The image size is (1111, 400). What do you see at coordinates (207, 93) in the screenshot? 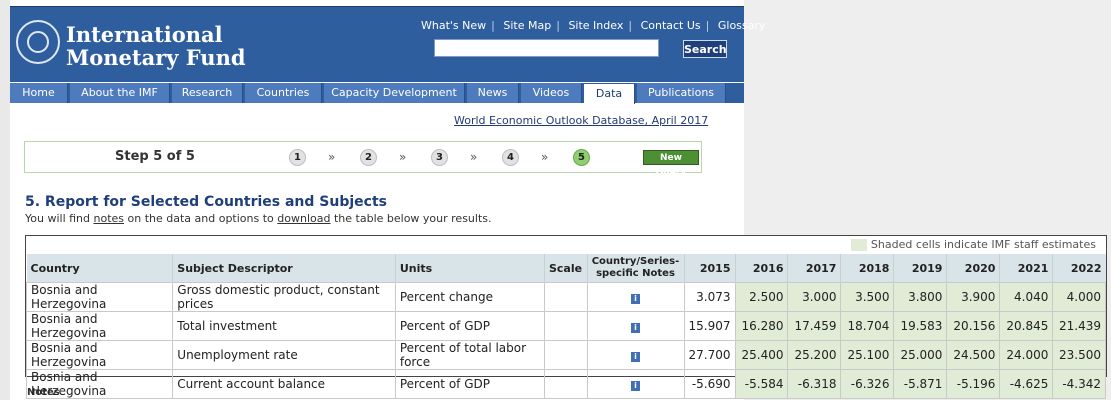
I see `tab-research: Research` at bounding box center [207, 93].